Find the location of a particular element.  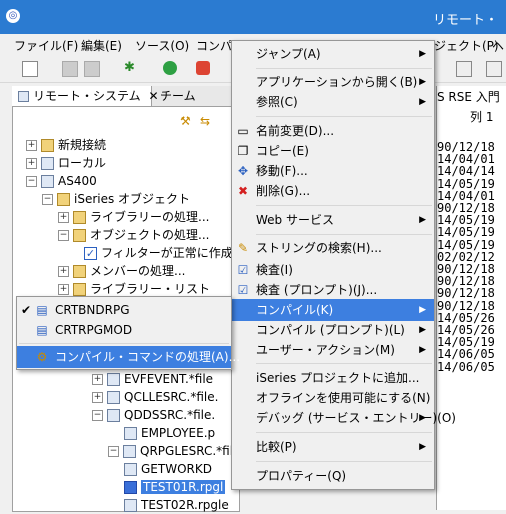

search-string-icon: ✎ is located at coordinates (243, 248).